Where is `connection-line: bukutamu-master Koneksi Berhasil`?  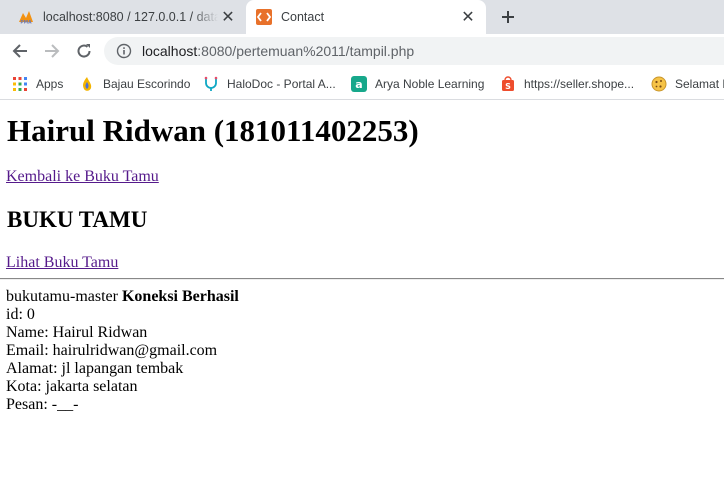 connection-line: bukutamu-master Koneksi Berhasil is located at coordinates (122, 297).